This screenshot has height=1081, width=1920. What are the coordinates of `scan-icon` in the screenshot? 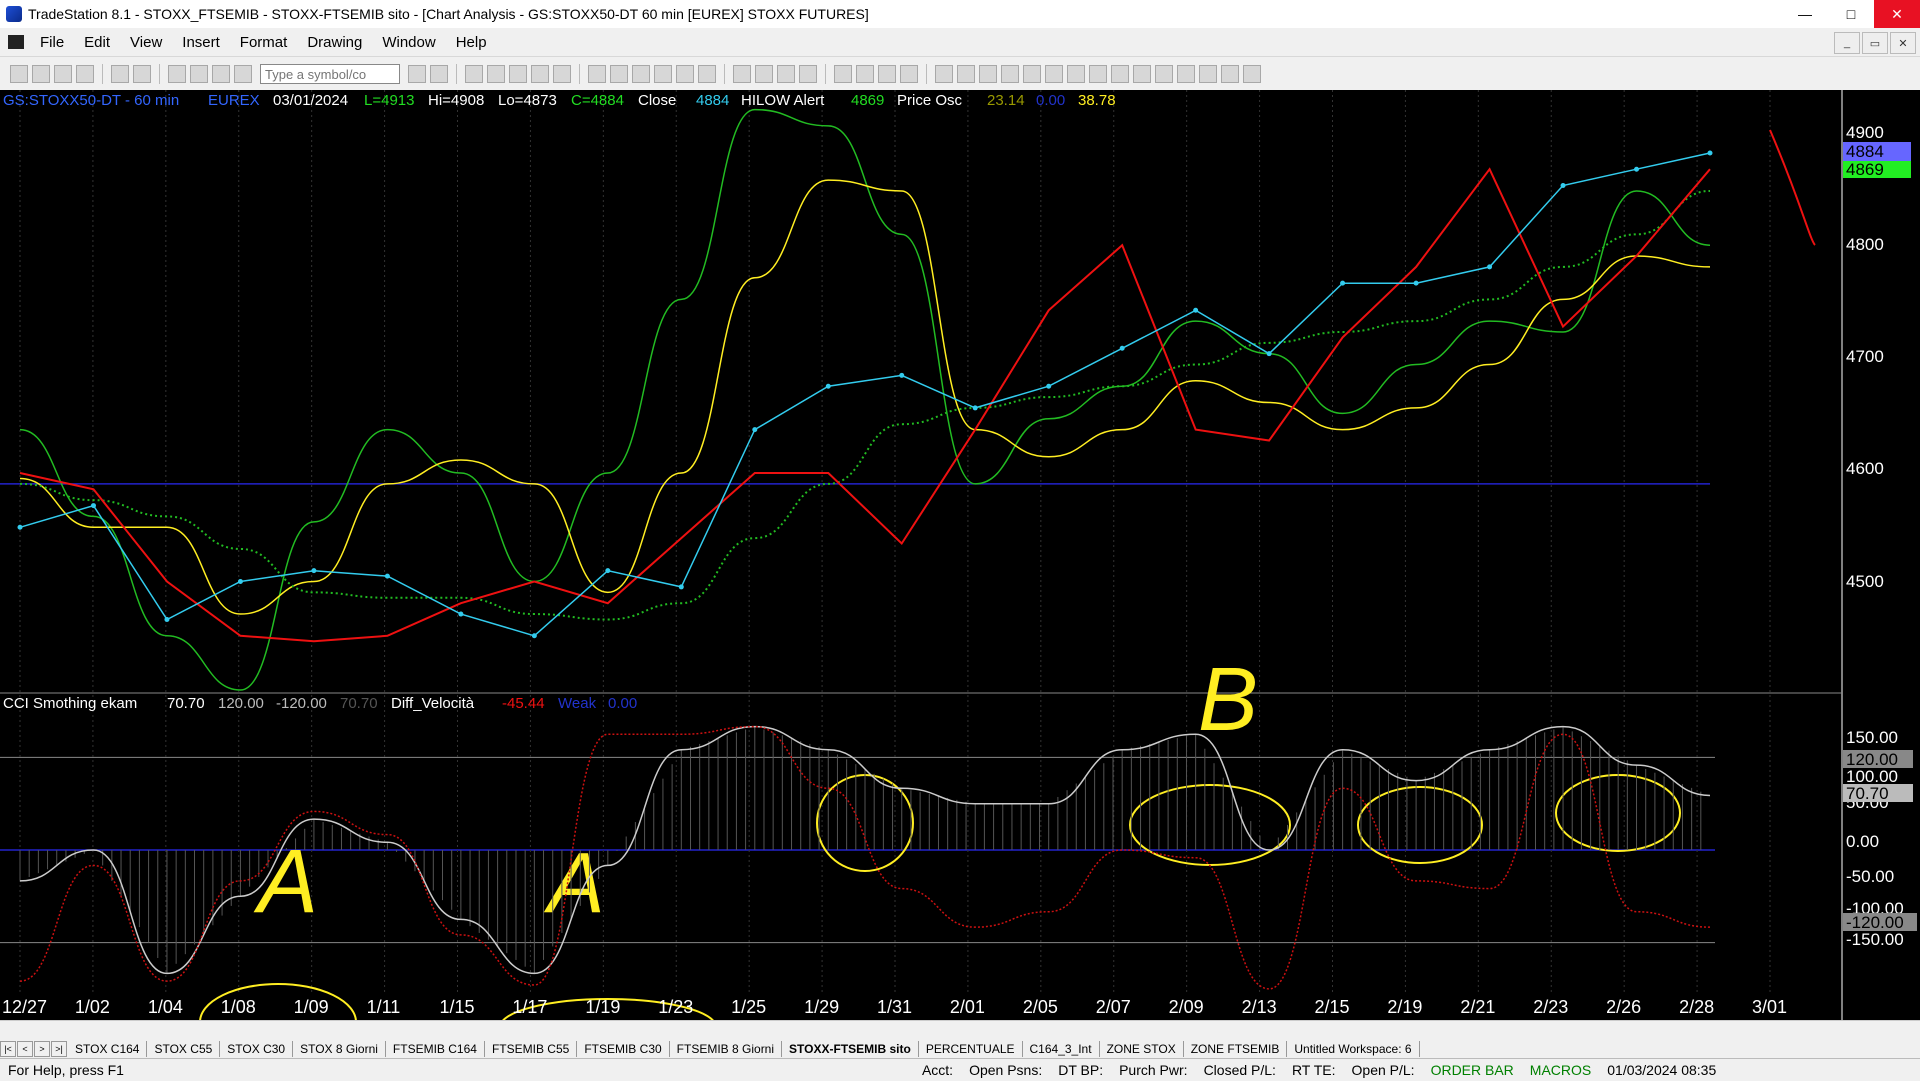 It's located at (707, 74).